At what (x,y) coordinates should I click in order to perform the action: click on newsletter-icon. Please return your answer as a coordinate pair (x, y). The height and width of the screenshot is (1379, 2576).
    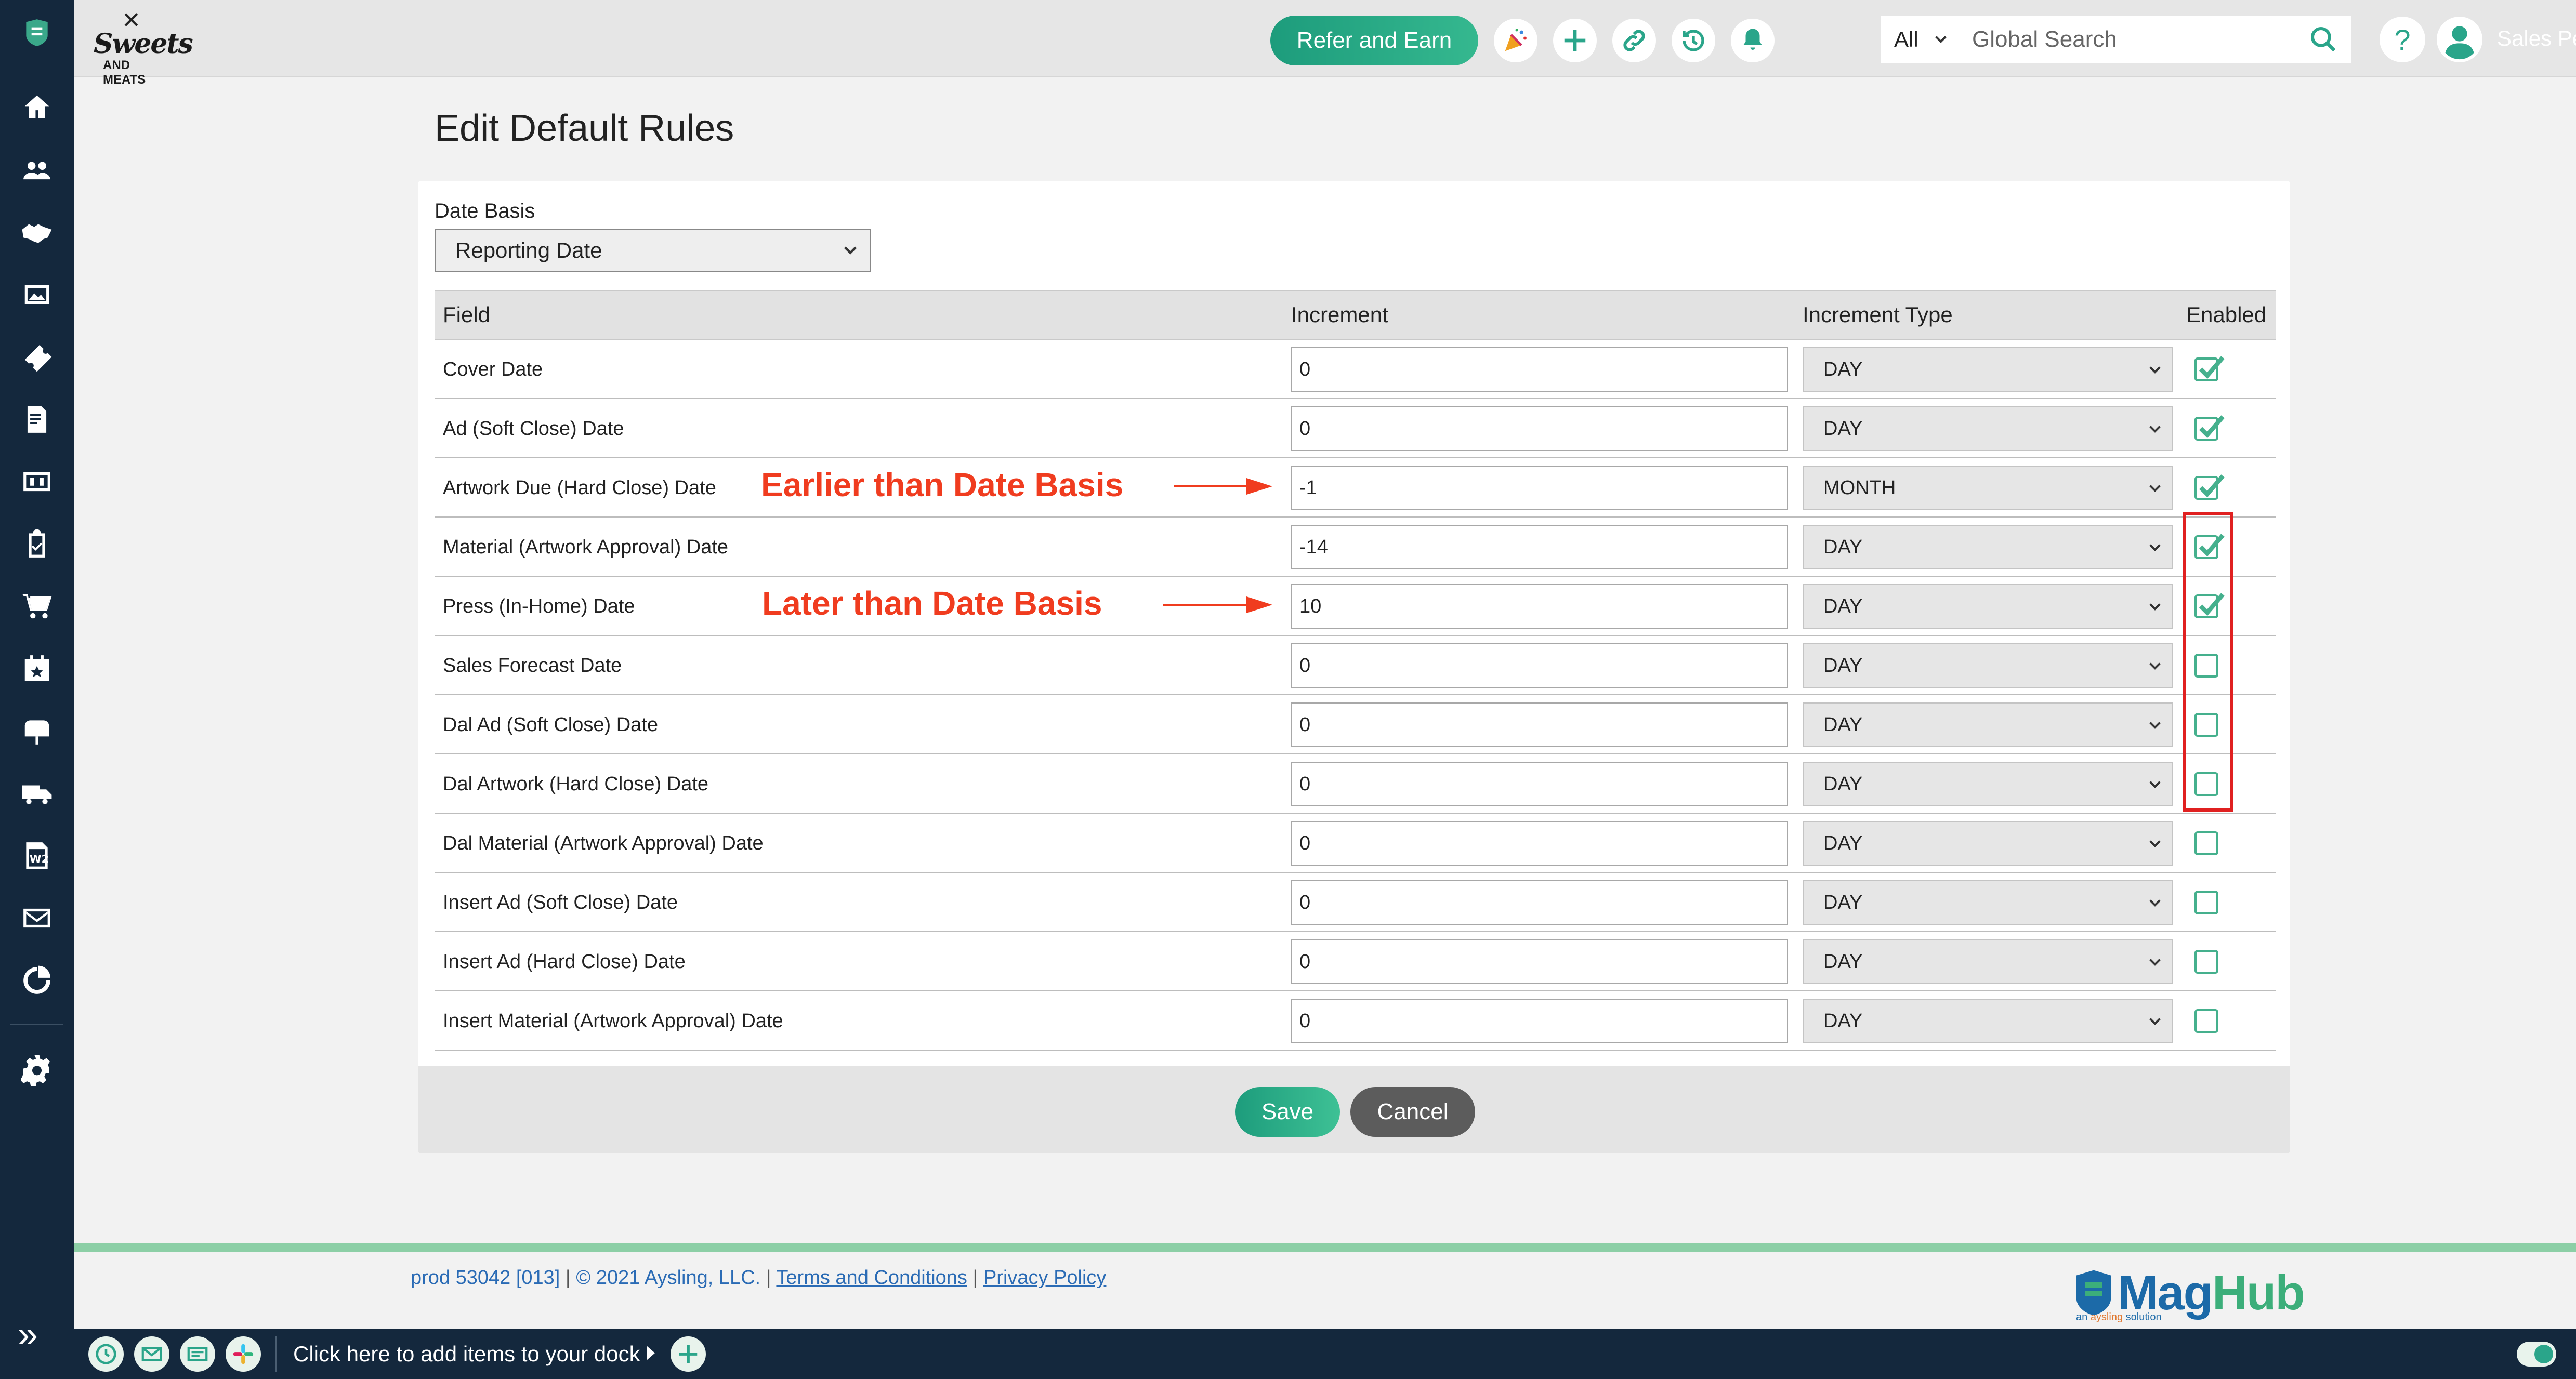
    Looking at the image, I should click on (197, 1354).